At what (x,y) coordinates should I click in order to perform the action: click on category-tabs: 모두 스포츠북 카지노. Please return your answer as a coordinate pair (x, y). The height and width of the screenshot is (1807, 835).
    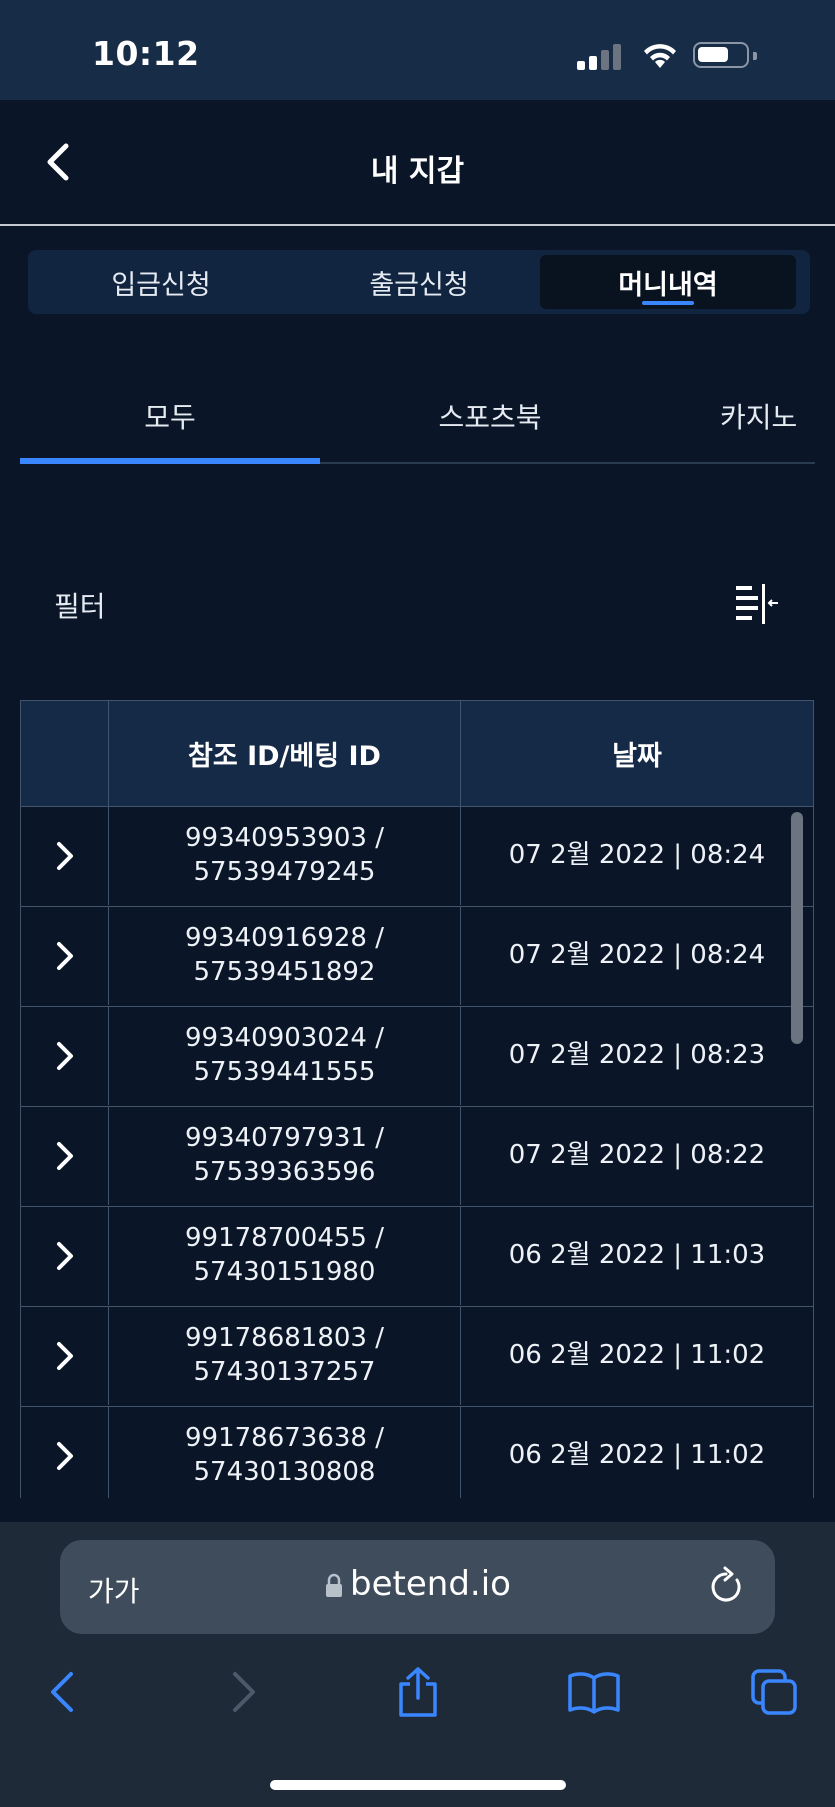
    Looking at the image, I should click on (417, 417).